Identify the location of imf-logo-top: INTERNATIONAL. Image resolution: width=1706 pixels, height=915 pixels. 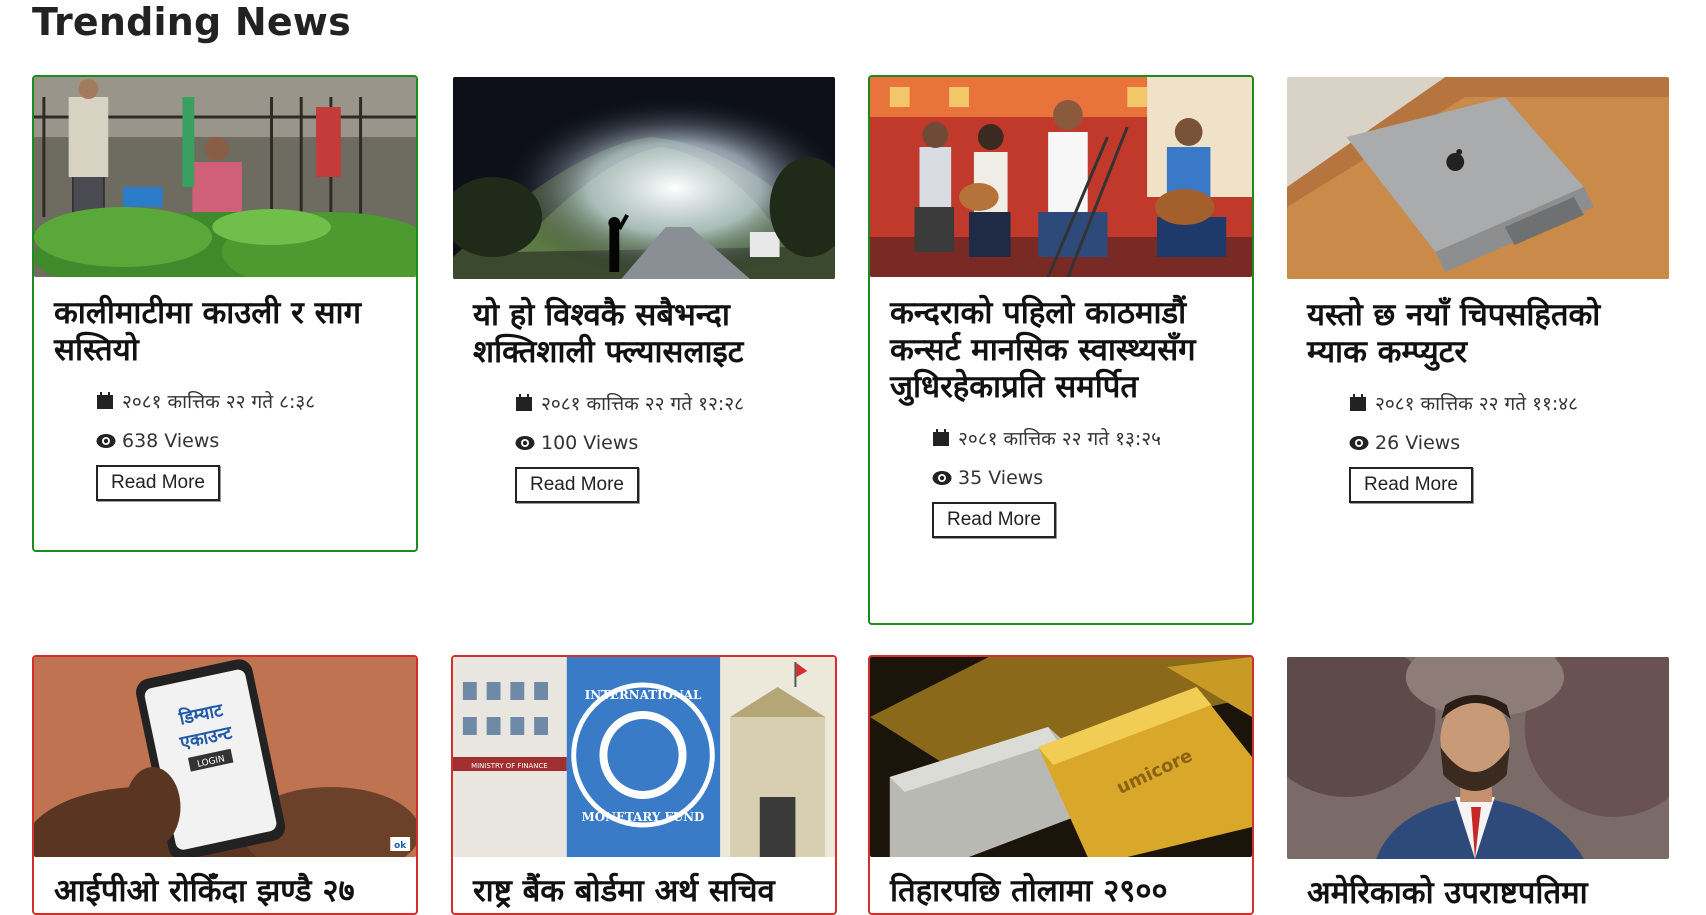
(643, 695).